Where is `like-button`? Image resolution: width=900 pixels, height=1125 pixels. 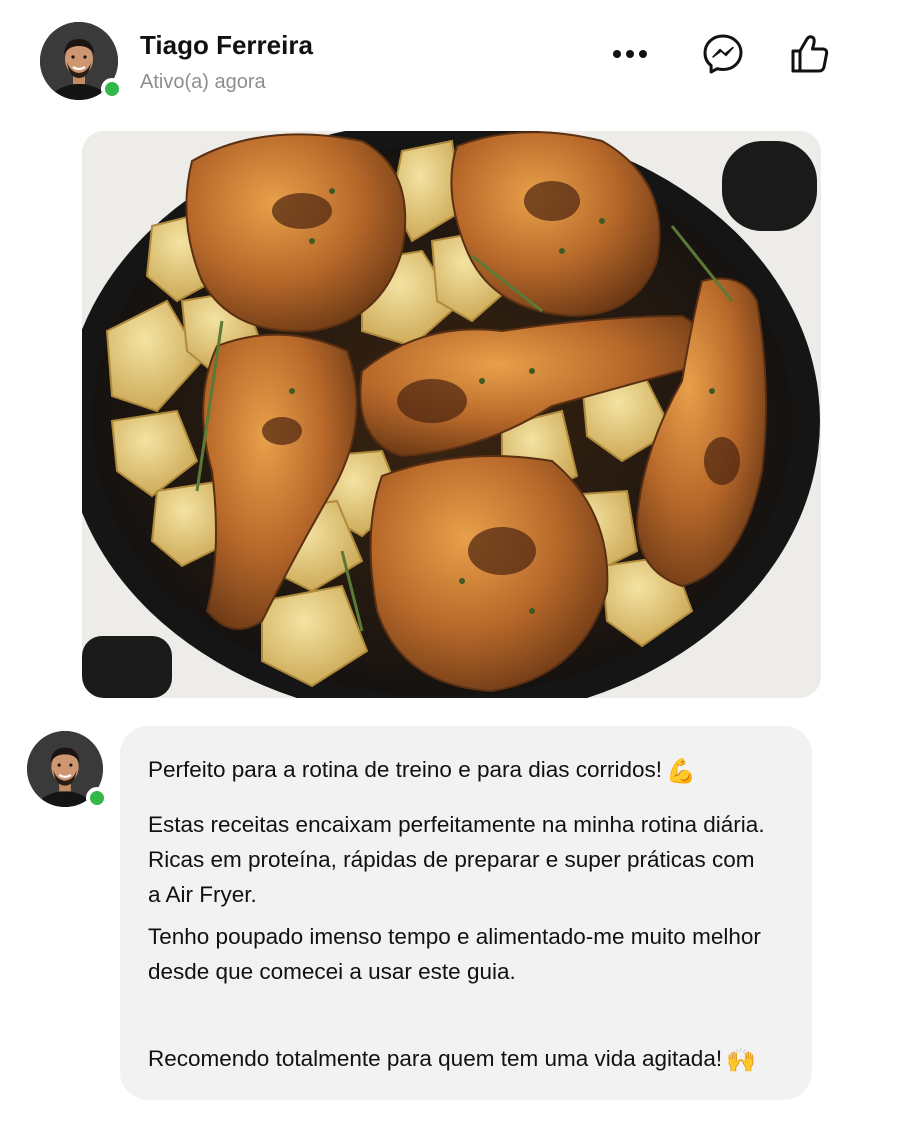
like-button is located at coordinates (810, 54).